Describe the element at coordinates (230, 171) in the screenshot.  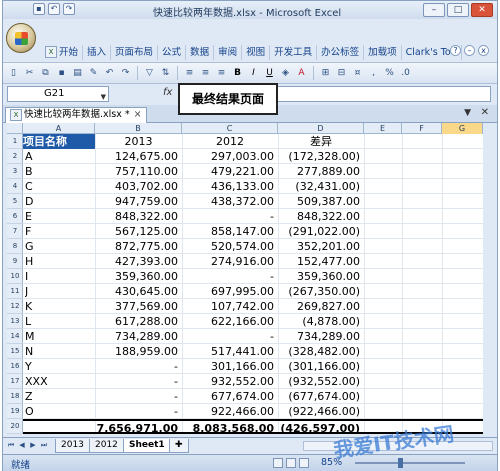
I see `table-cell: 479,221.00` at that location.